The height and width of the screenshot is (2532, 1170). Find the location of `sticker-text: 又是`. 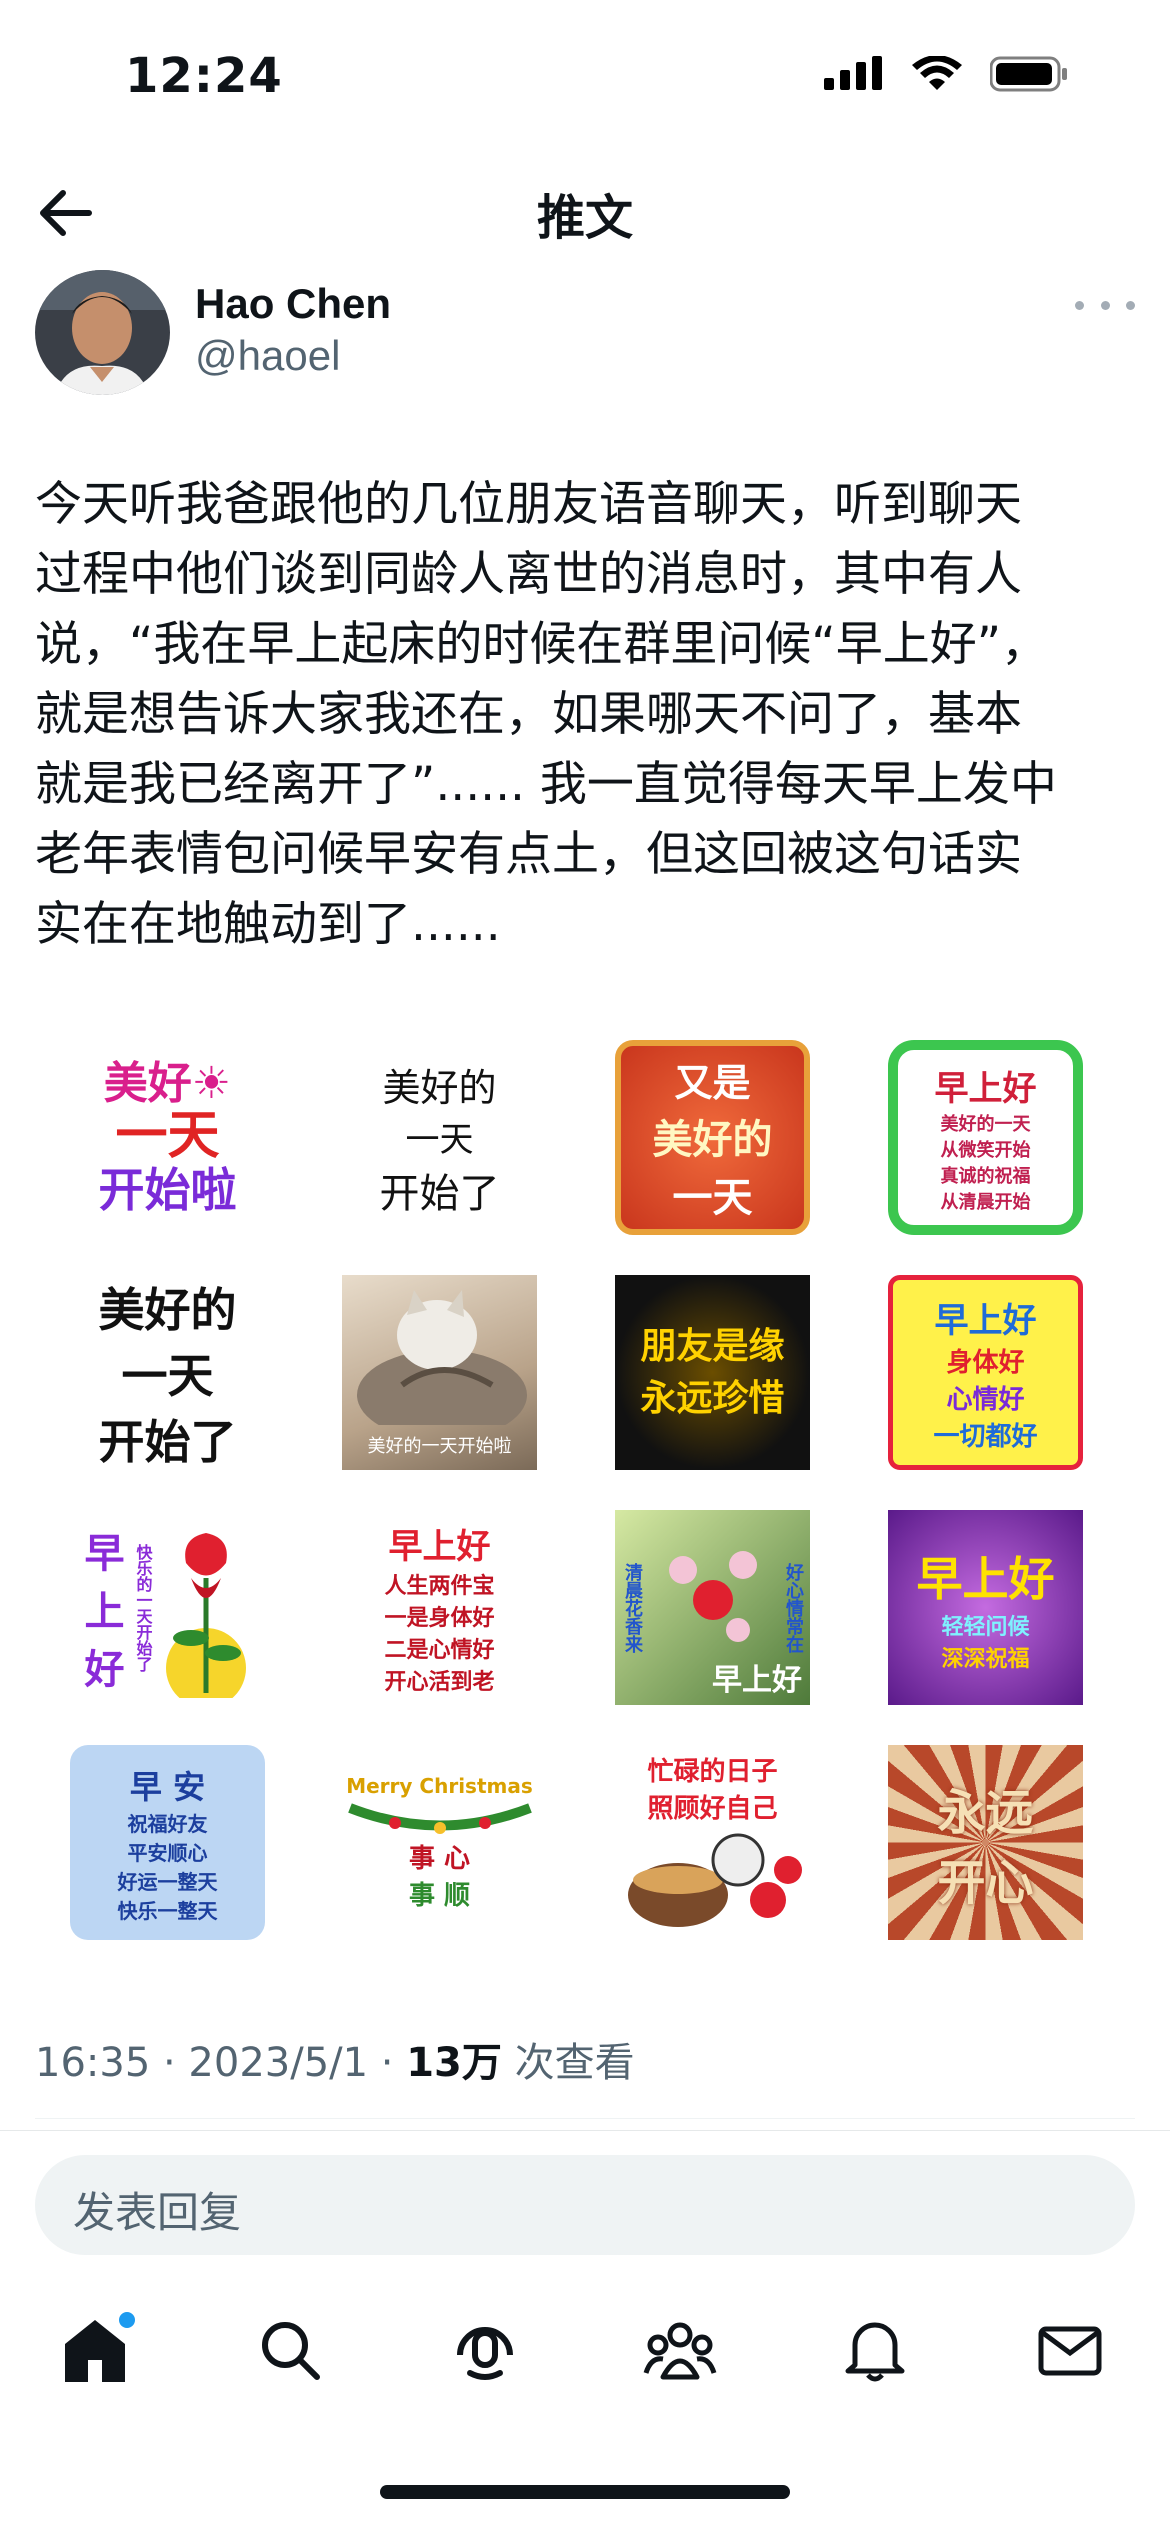

sticker-text: 又是 is located at coordinates (712, 1083).